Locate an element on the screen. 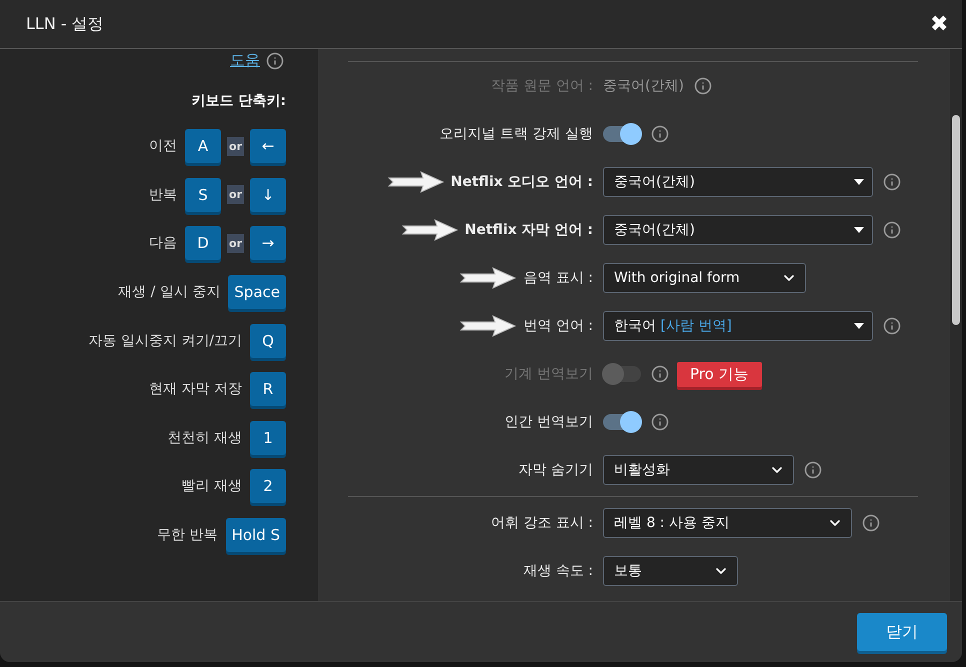 The height and width of the screenshot is (667, 966). close-button: ✖ is located at coordinates (939, 24).